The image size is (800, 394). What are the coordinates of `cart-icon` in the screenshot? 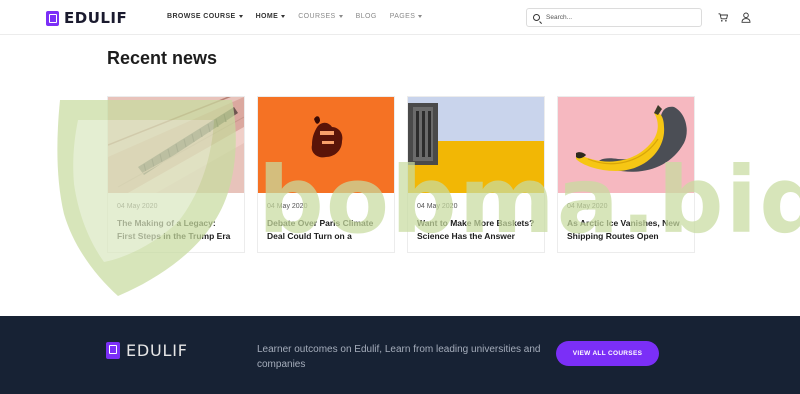 It's located at (723, 17).